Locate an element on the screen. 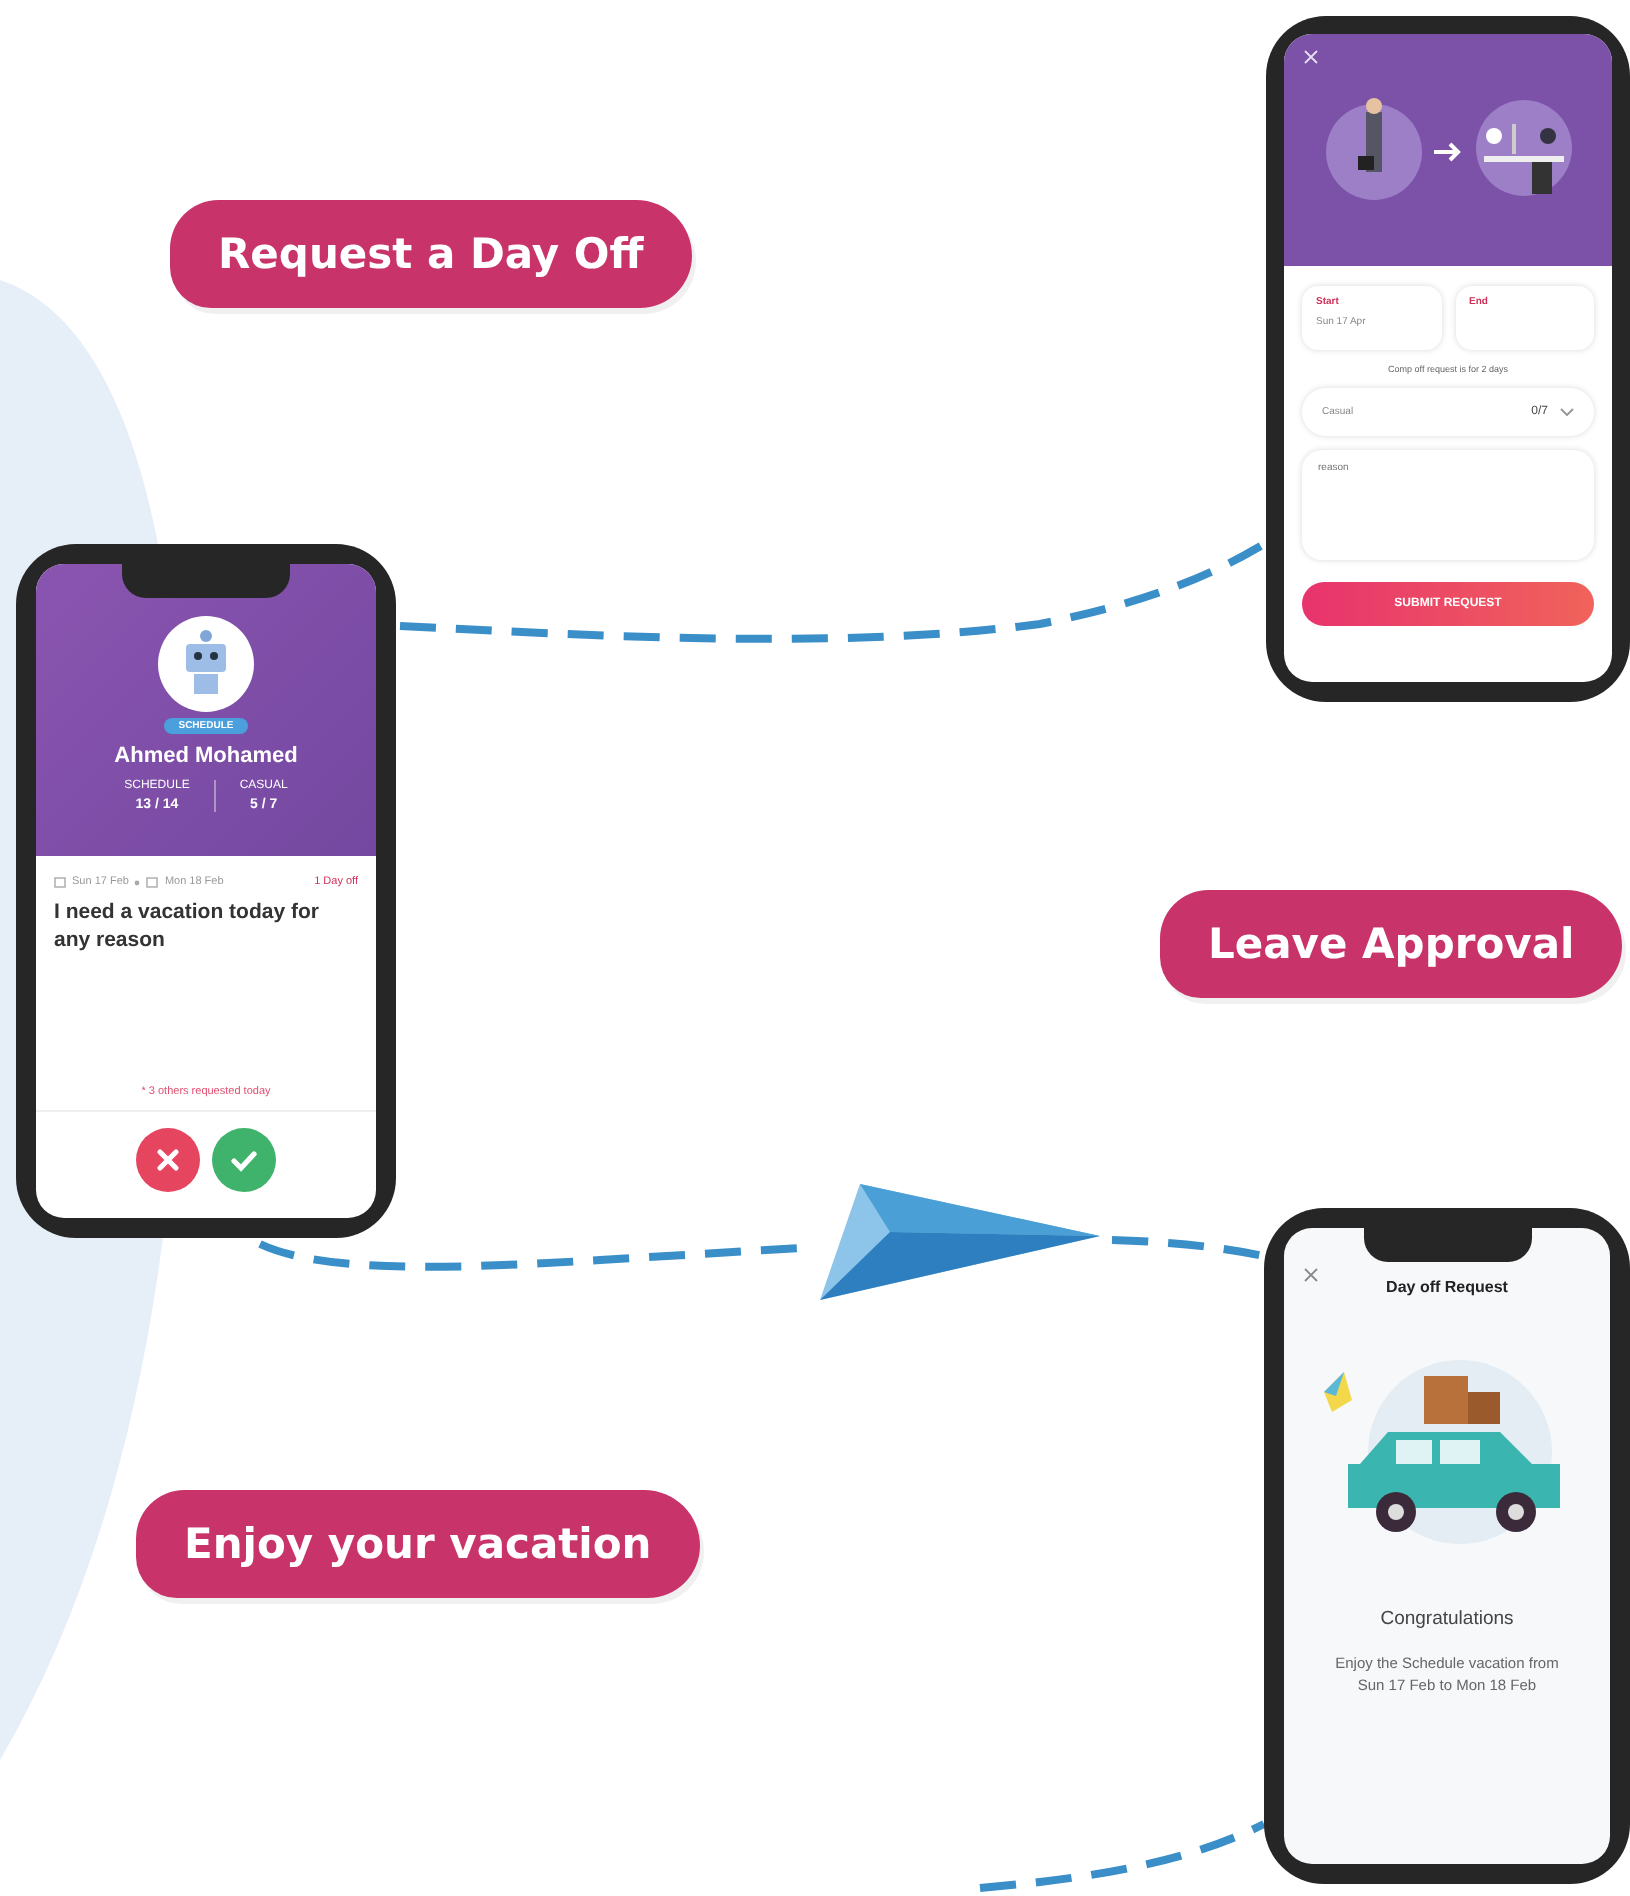  separator-dot is located at coordinates (137, 882).